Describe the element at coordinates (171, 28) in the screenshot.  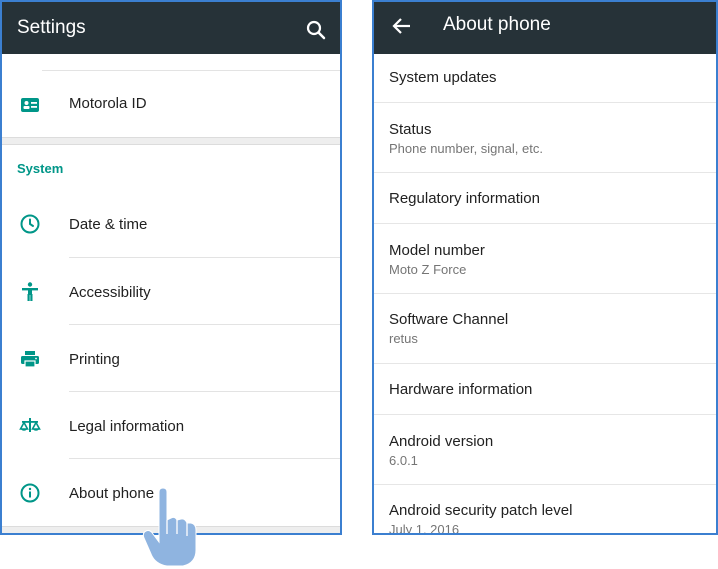
I see `app-bar: Settings` at that location.